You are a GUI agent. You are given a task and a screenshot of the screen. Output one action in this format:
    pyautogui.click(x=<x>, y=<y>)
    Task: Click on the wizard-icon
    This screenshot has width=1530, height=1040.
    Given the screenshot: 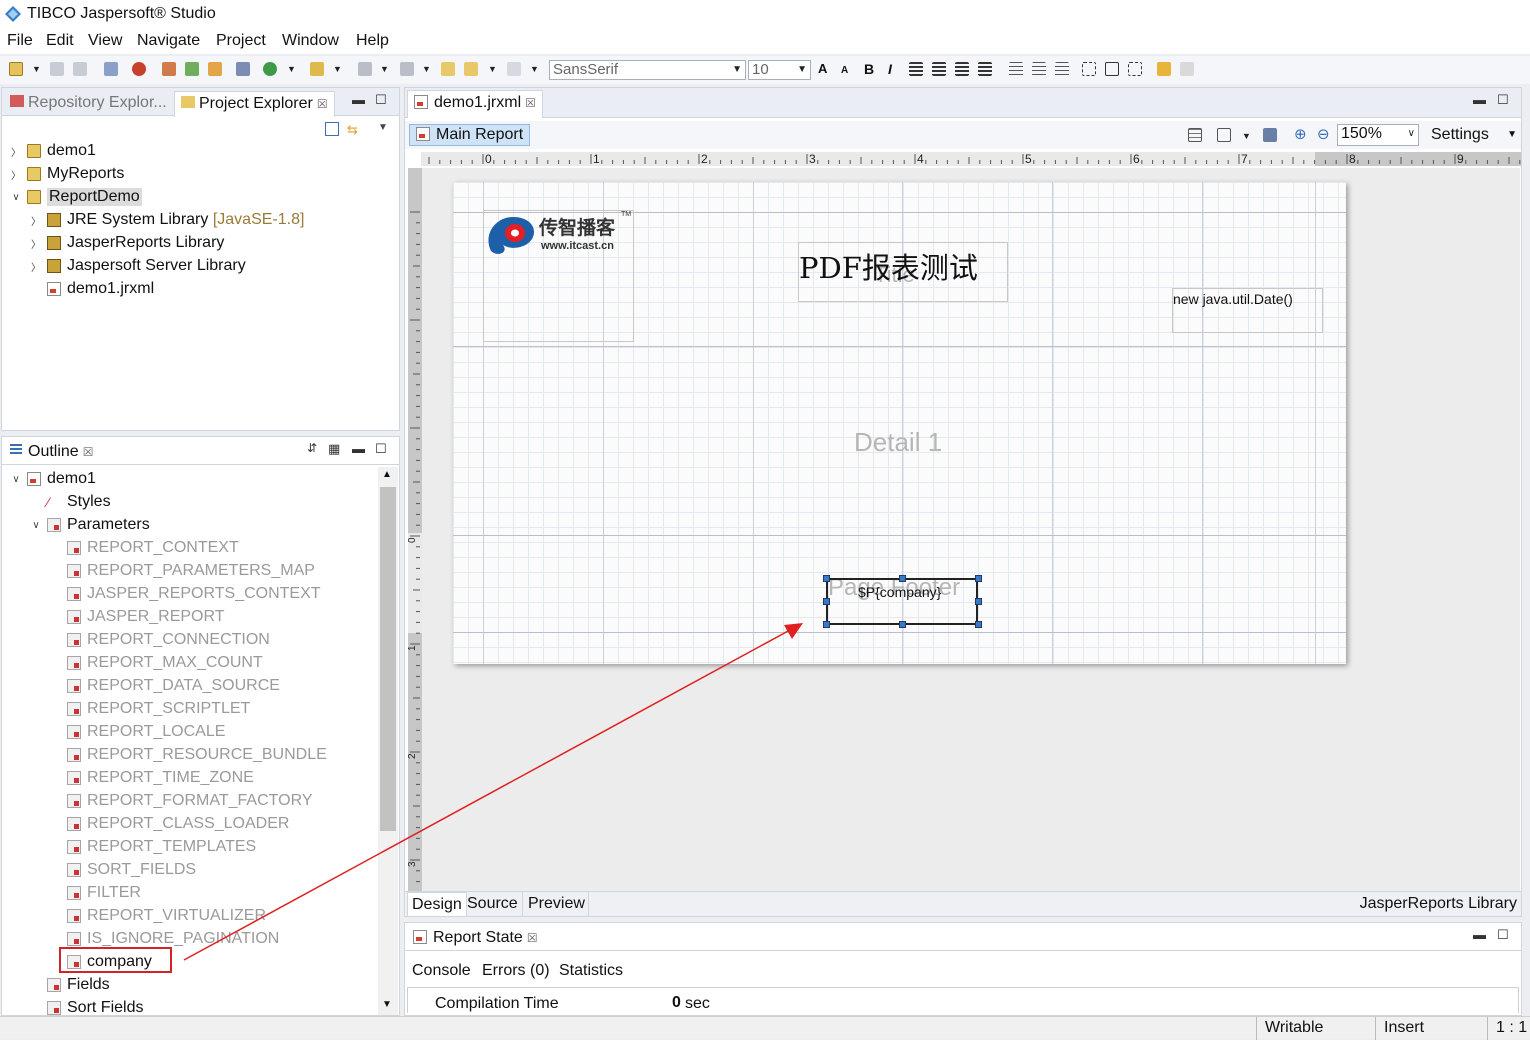 What is the action you would take?
    pyautogui.click(x=215, y=69)
    